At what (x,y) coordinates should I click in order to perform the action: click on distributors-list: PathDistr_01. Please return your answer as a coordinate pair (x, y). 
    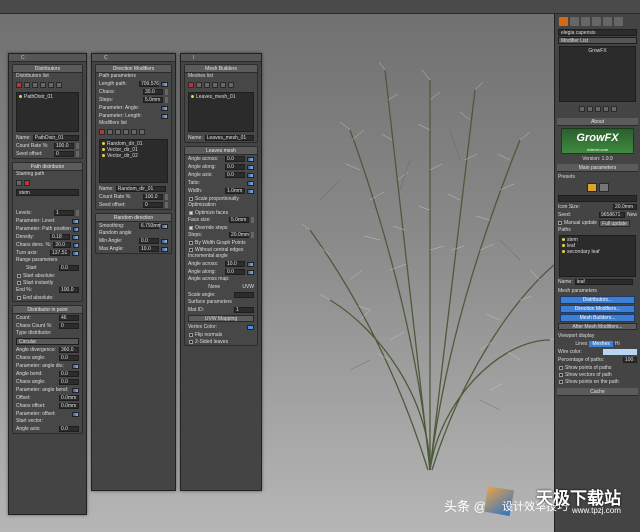
    Looking at the image, I should click on (47, 112).